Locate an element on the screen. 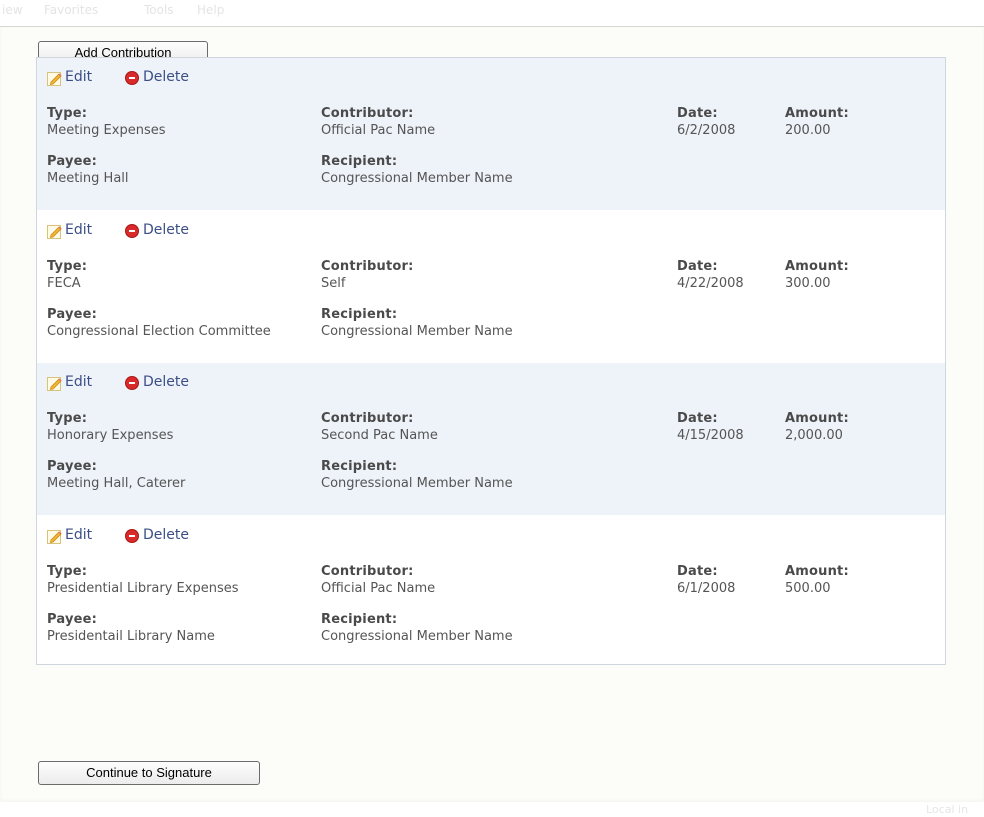 The image size is (984, 817). menu-help: Help is located at coordinates (210, 10).